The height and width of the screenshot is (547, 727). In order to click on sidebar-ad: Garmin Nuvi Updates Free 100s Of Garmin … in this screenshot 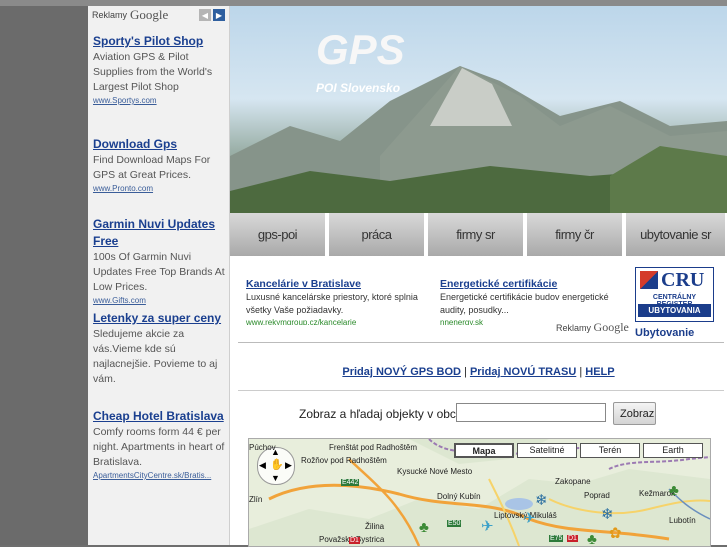, I will do `click(159, 261)`.